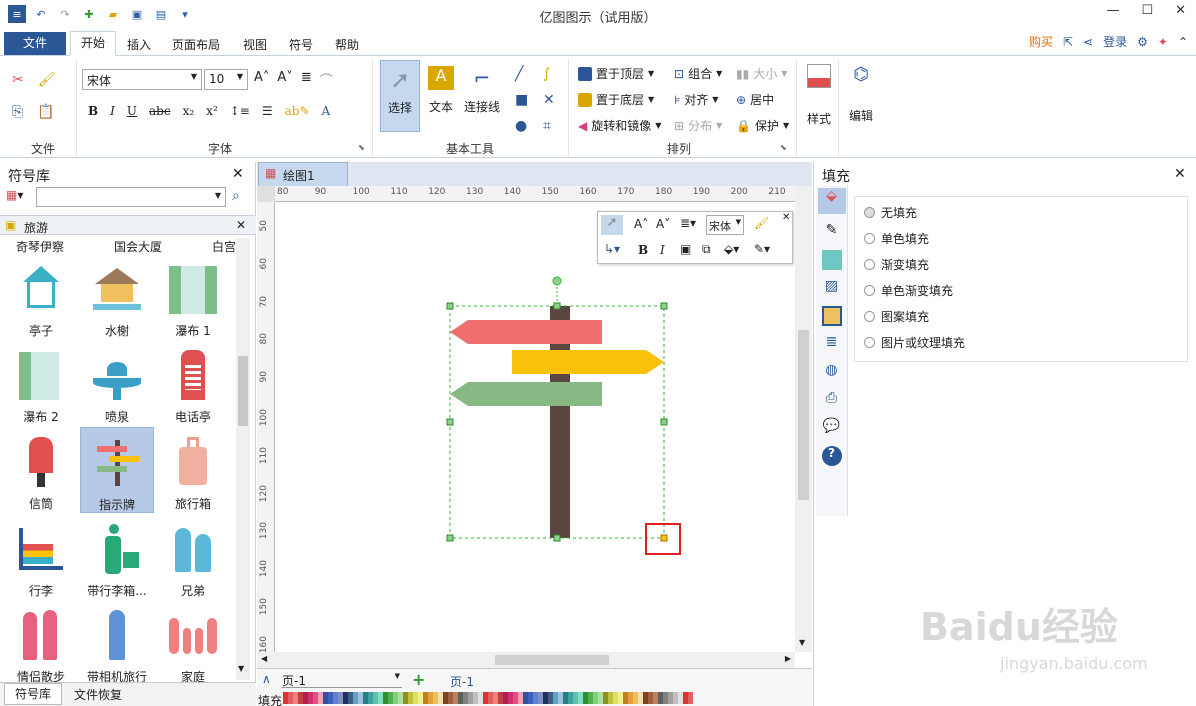  Describe the element at coordinates (612, 225) in the screenshot. I see `mini-select-icon: ➚` at that location.